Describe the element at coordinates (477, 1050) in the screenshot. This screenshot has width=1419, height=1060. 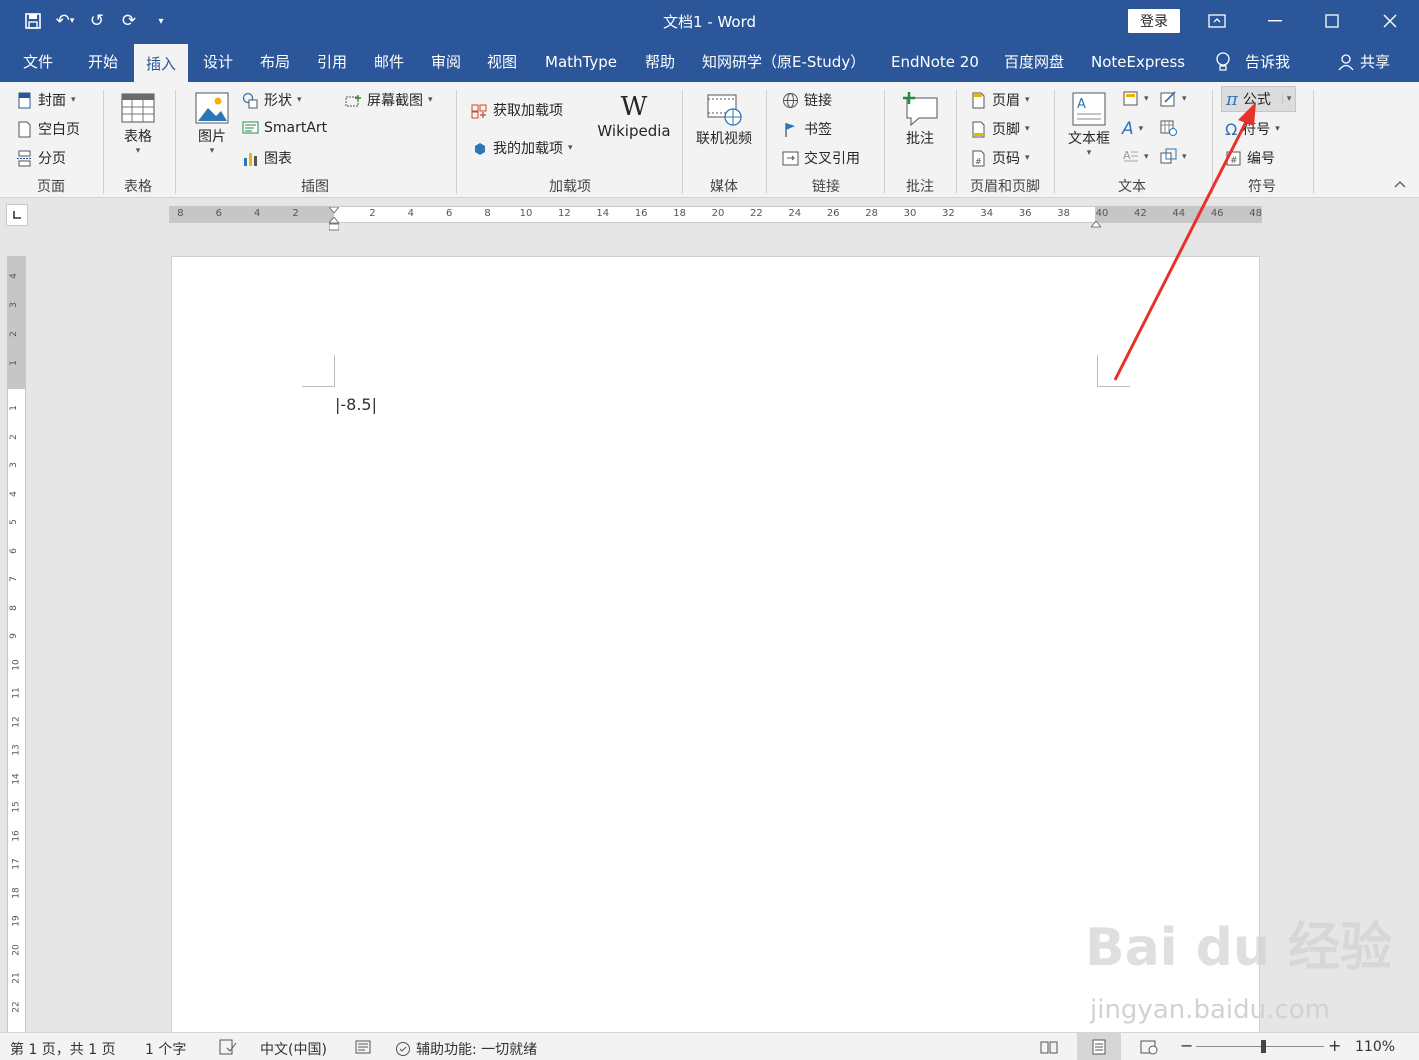
I see `accessibility-label: 辅助功能: 一切就绪` at that location.